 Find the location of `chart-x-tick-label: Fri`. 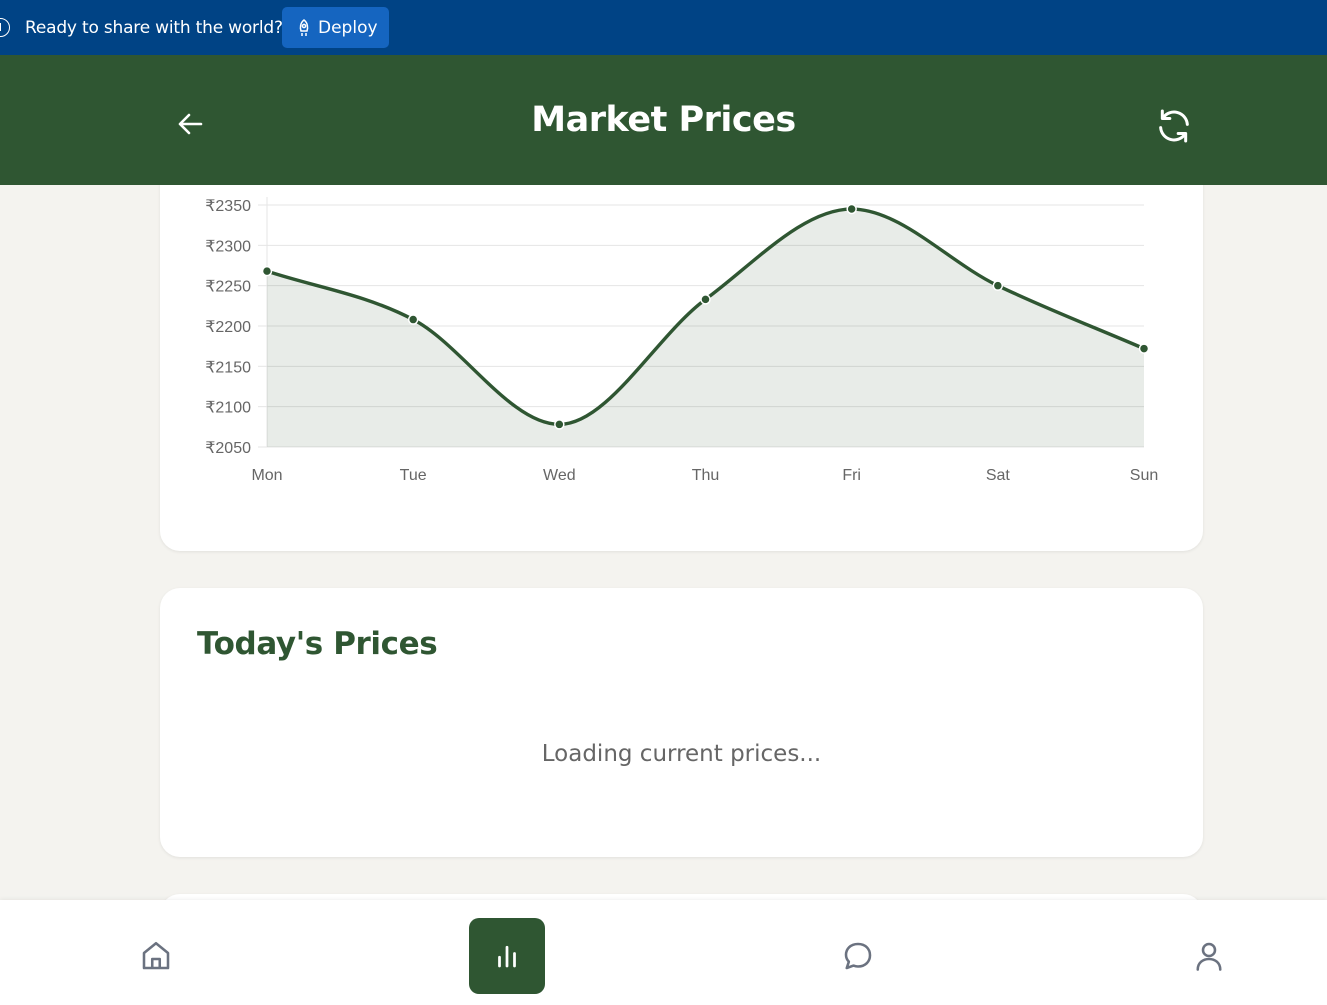

chart-x-tick-label: Fri is located at coordinates (851, 475).